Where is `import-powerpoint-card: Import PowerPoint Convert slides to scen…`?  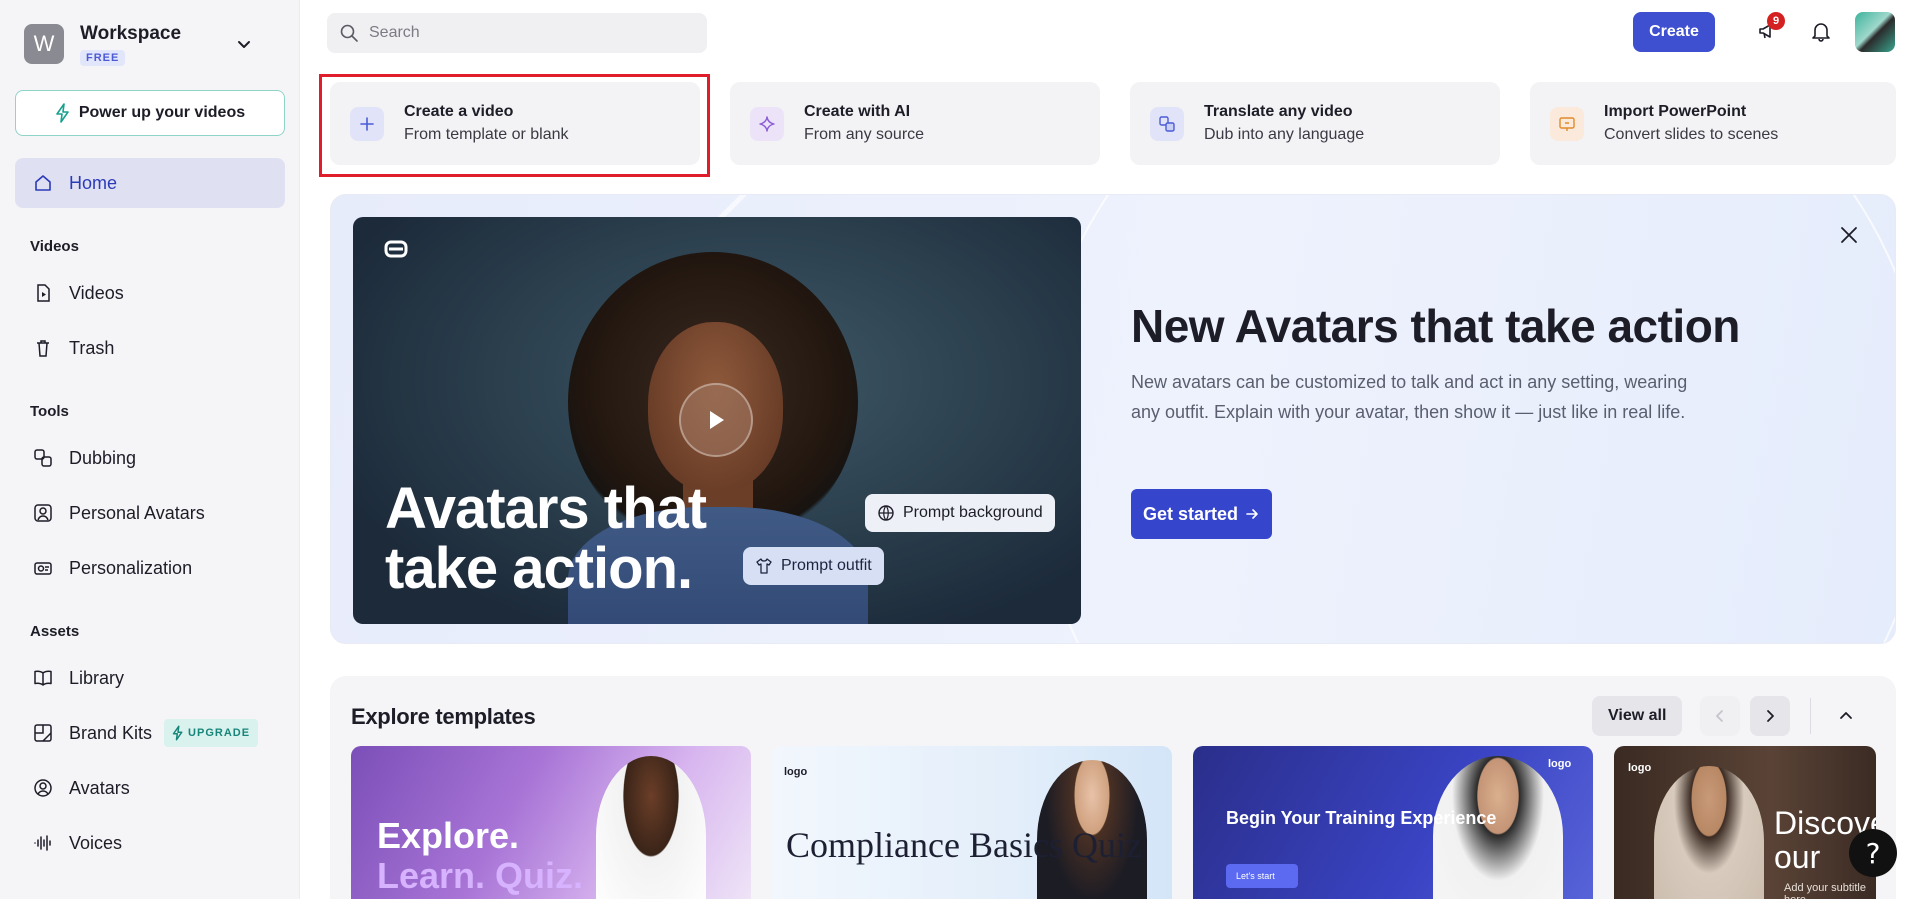 import-powerpoint-card: Import PowerPoint Convert slides to scen… is located at coordinates (1713, 123).